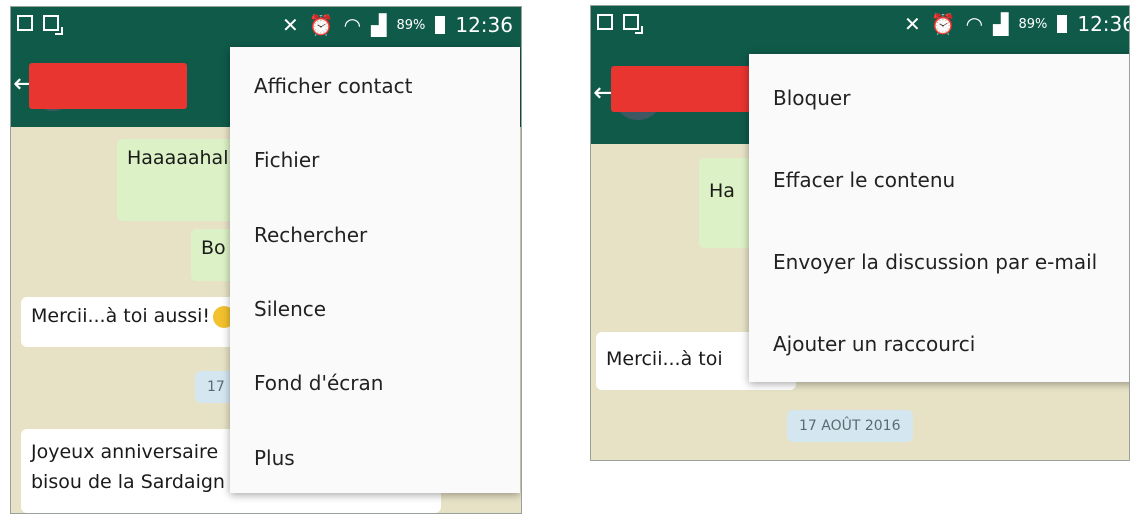 Image resolution: width=1133 pixels, height=515 pixels. I want to click on menu-item-fond-ecran: Fond d'écran, so click(375, 383).